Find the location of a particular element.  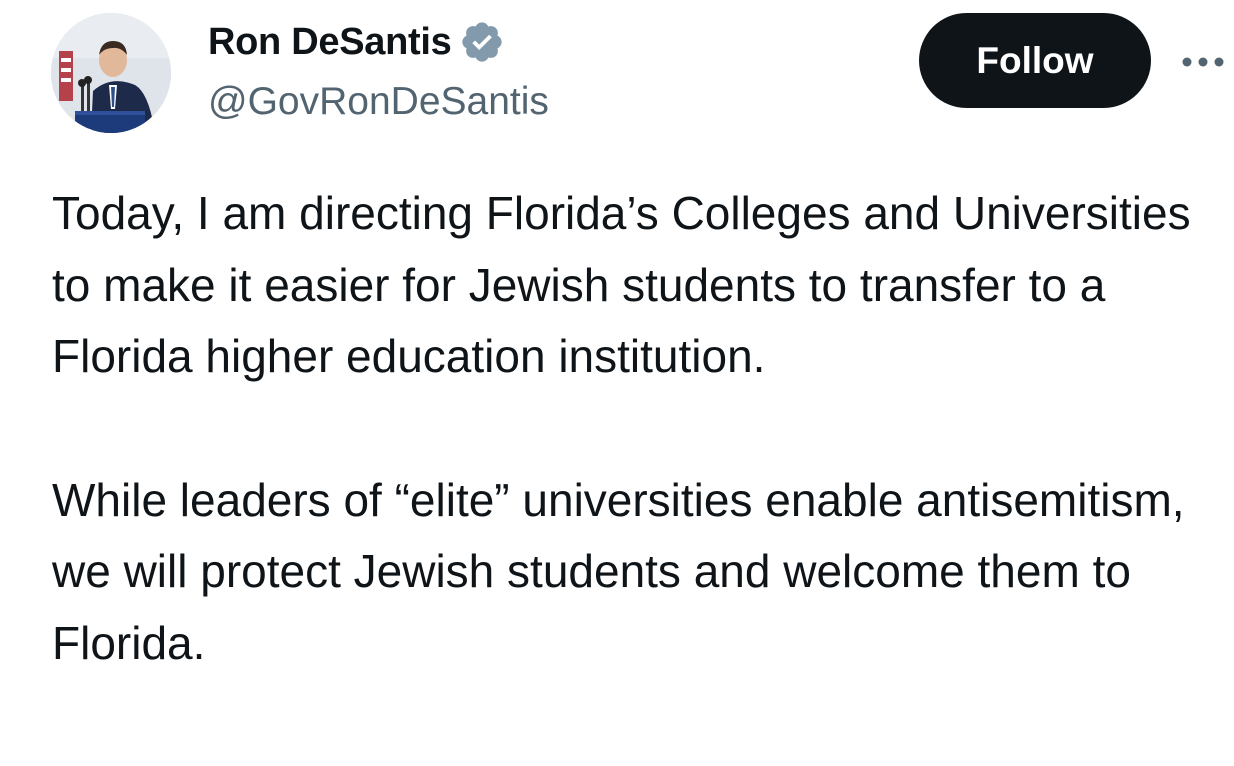

more-horizontal-icon is located at coordinates (1203, 62).